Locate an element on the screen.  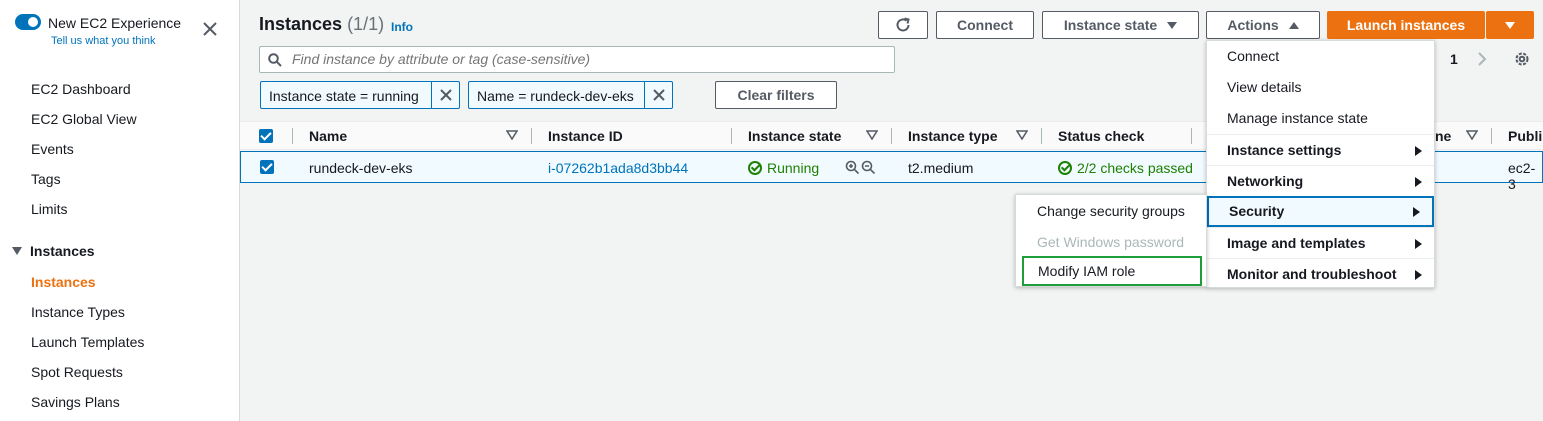
nav-spot-requests: Spot Requests is located at coordinates (77, 372).